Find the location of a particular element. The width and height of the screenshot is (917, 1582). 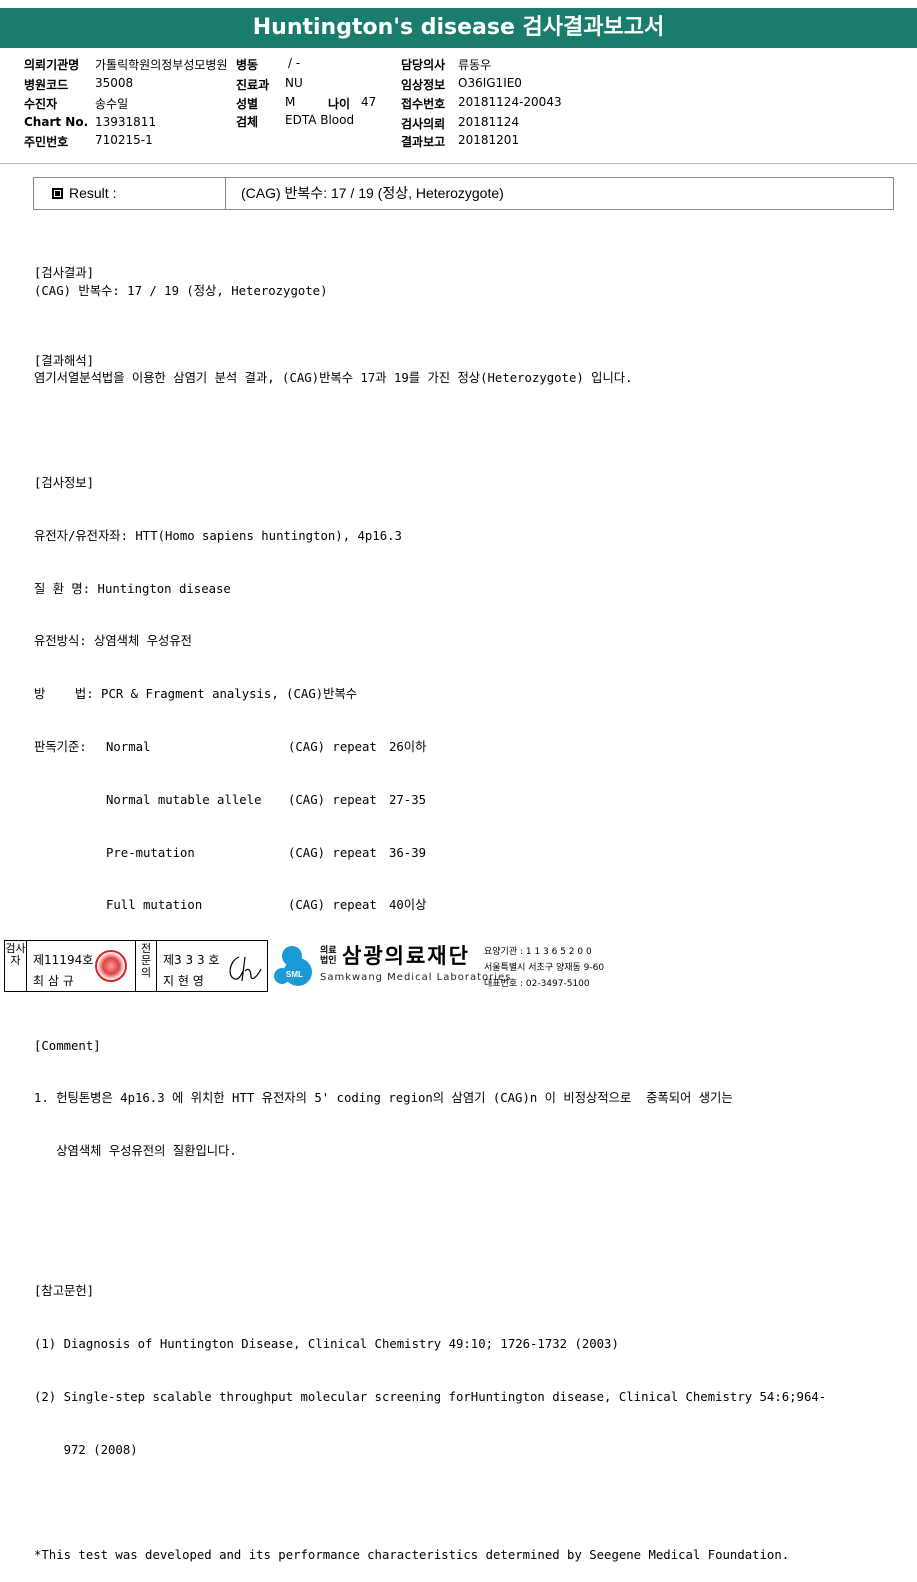

institution-code: 요양기관 : 1 1 3 6 5 2 0 0 is located at coordinates (538, 952).